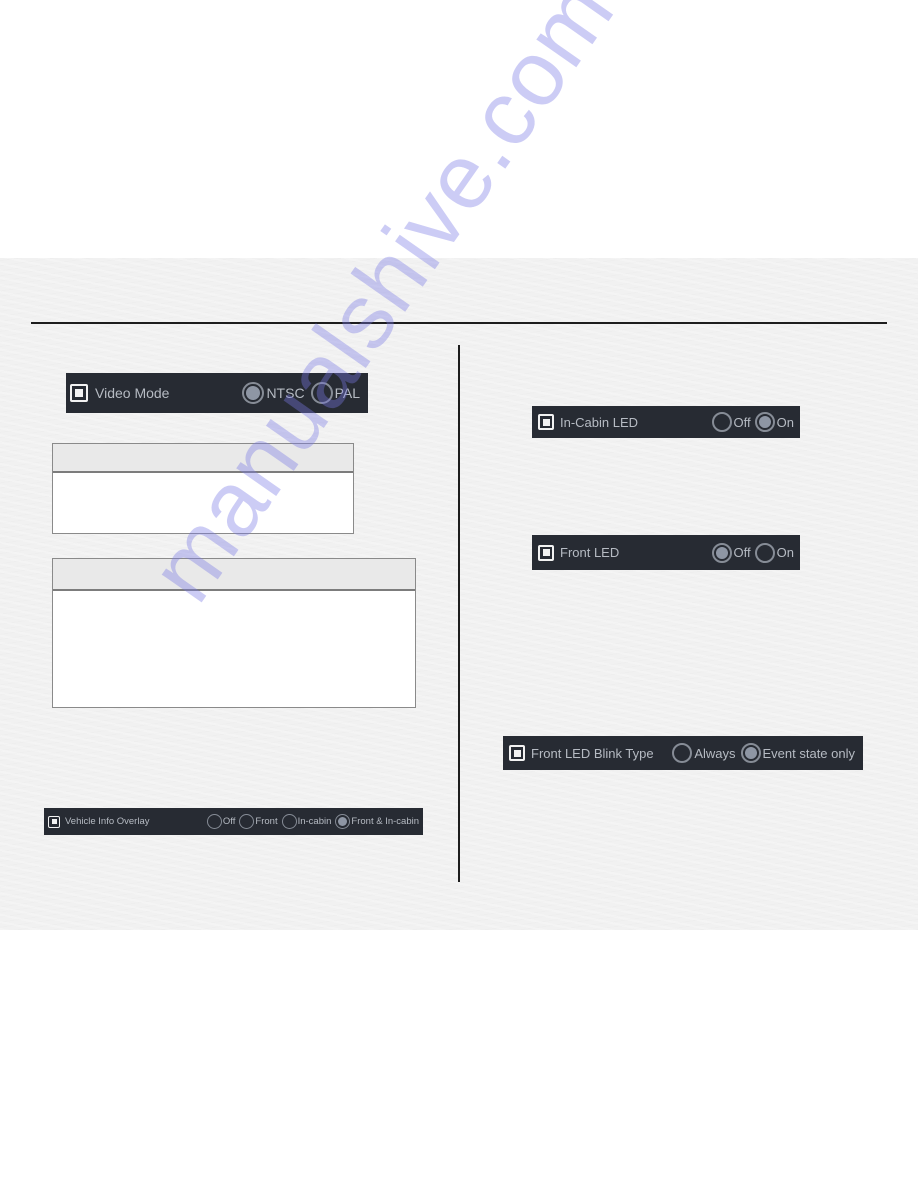 The width and height of the screenshot is (918, 1188). Describe the element at coordinates (107, 821) in the screenshot. I see `vehicle-info-overlay-label: Vehicle Info Overlay` at that location.